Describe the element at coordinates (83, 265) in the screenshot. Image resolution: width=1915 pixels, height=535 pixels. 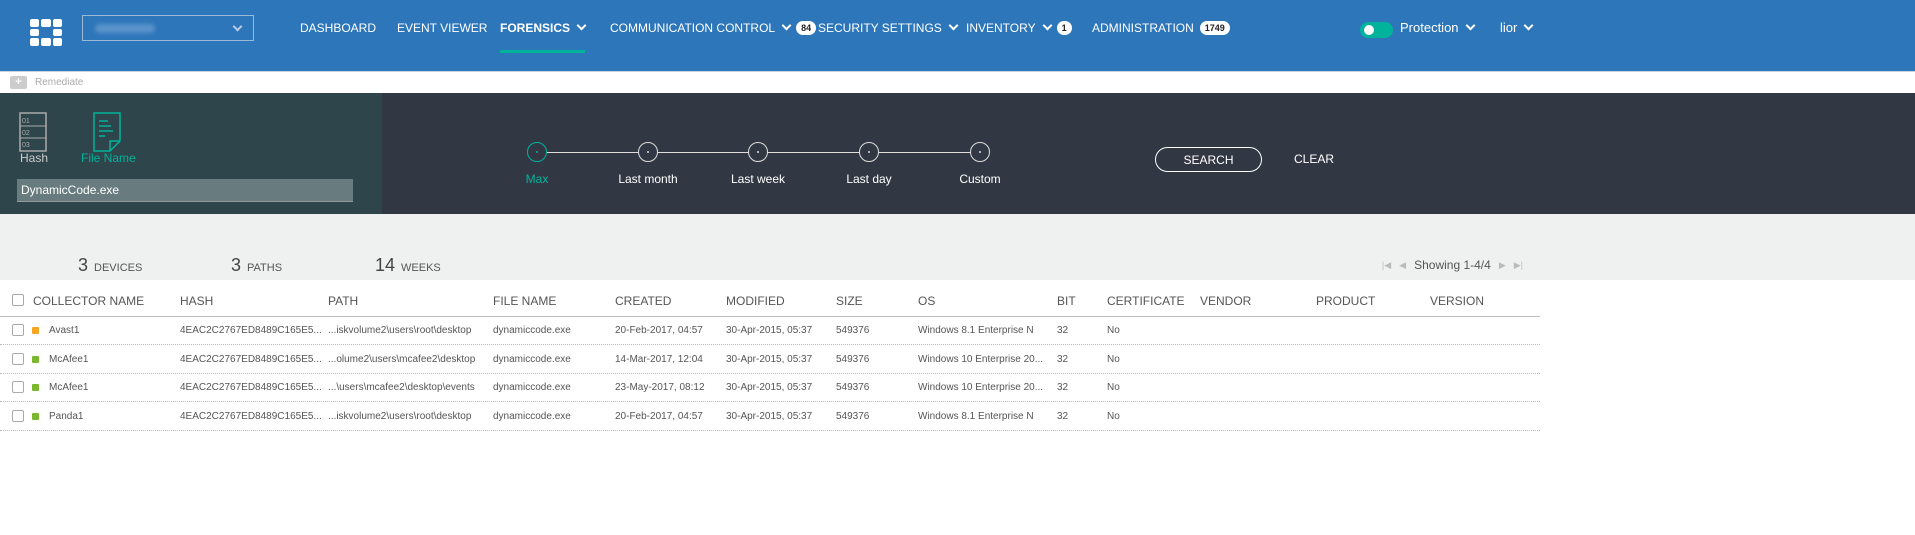
I see `stat-value: 3` at that location.